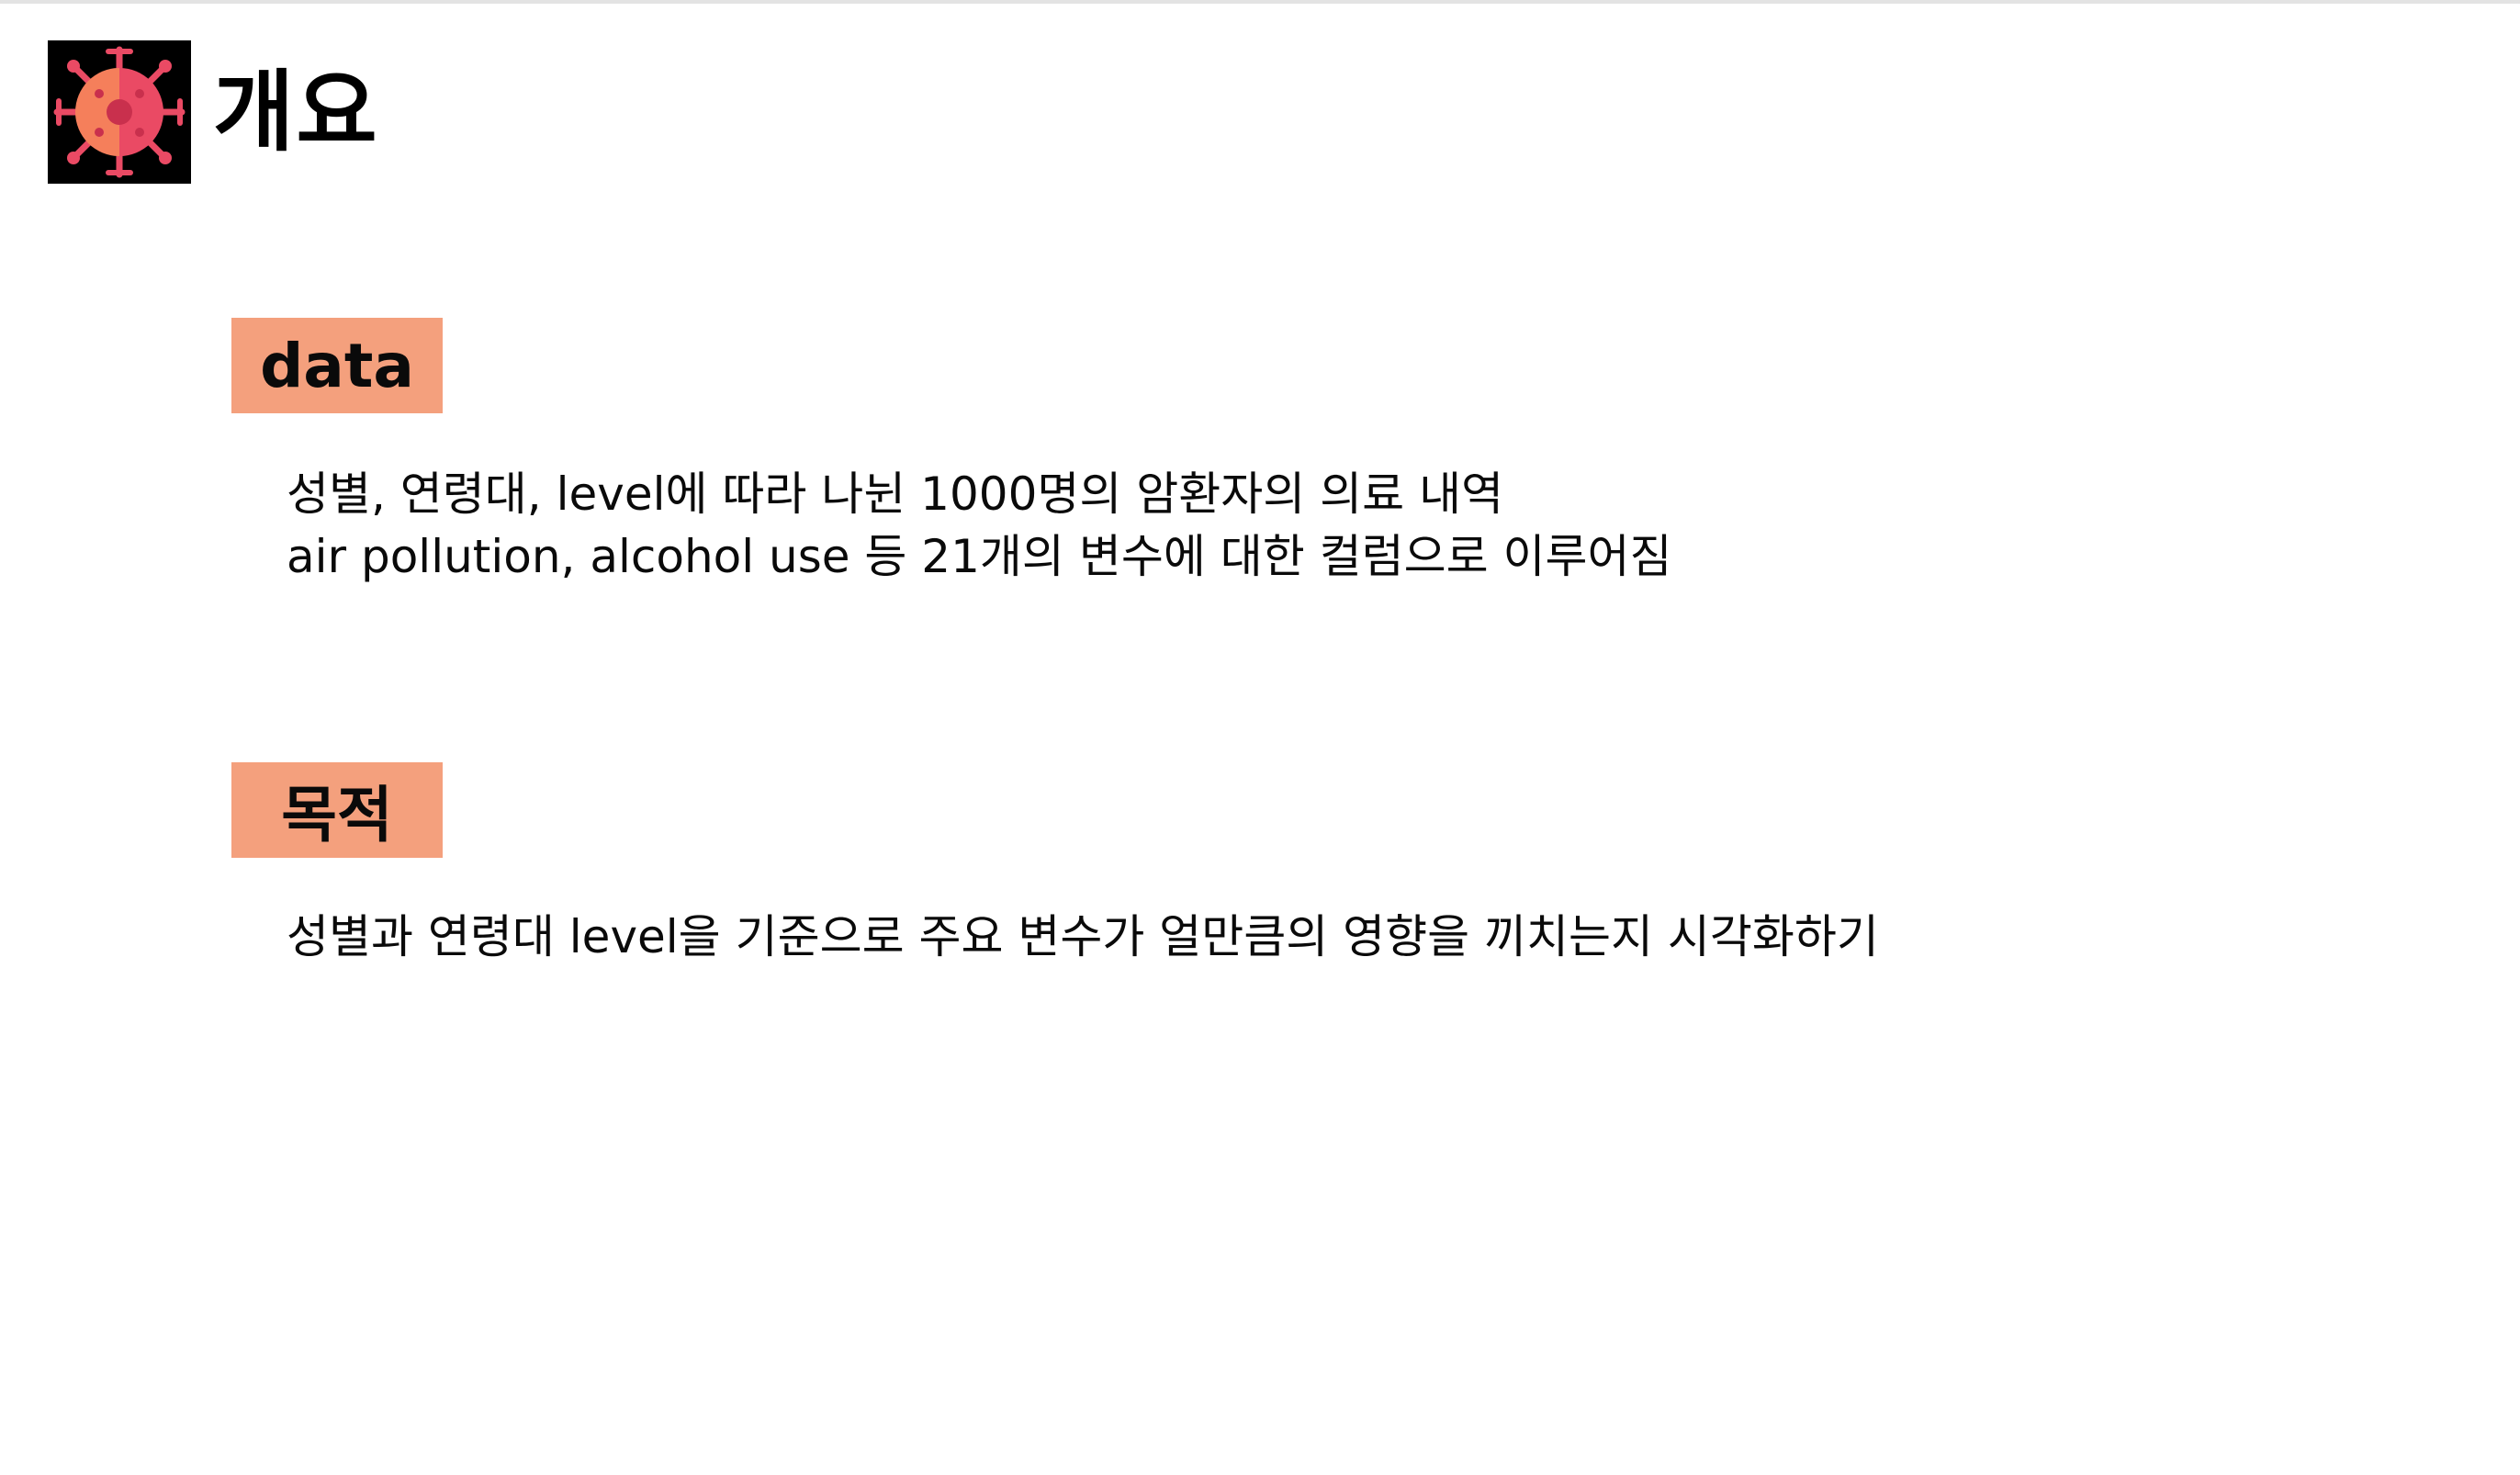 The width and height of the screenshot is (2520, 1475). What do you see at coordinates (119, 112) in the screenshot?
I see `virus-icon` at bounding box center [119, 112].